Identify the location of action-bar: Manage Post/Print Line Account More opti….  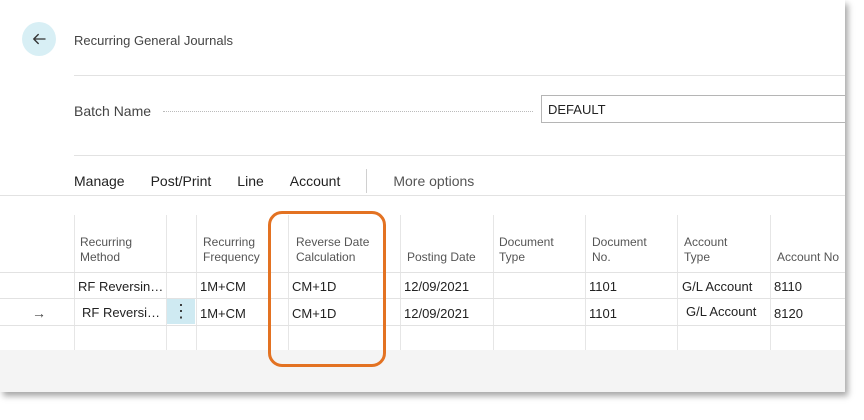
(287, 181).